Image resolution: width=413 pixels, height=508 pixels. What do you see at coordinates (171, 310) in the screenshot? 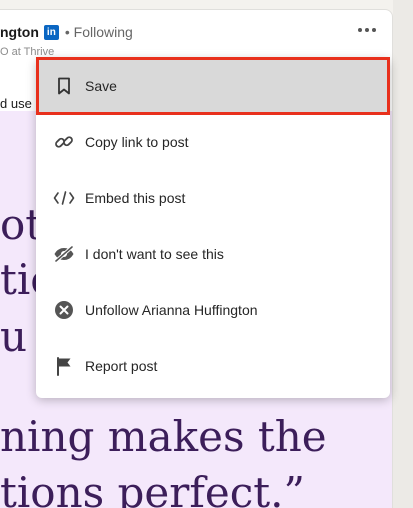
I see `menu-item-label: Unfollow Arianna Huffington` at bounding box center [171, 310].